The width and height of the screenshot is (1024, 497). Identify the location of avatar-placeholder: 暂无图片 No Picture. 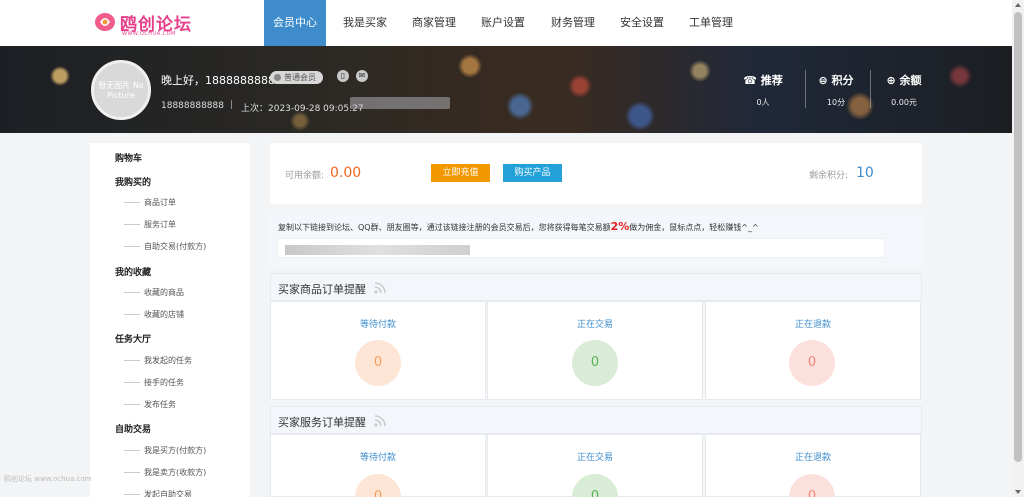
(121, 90).